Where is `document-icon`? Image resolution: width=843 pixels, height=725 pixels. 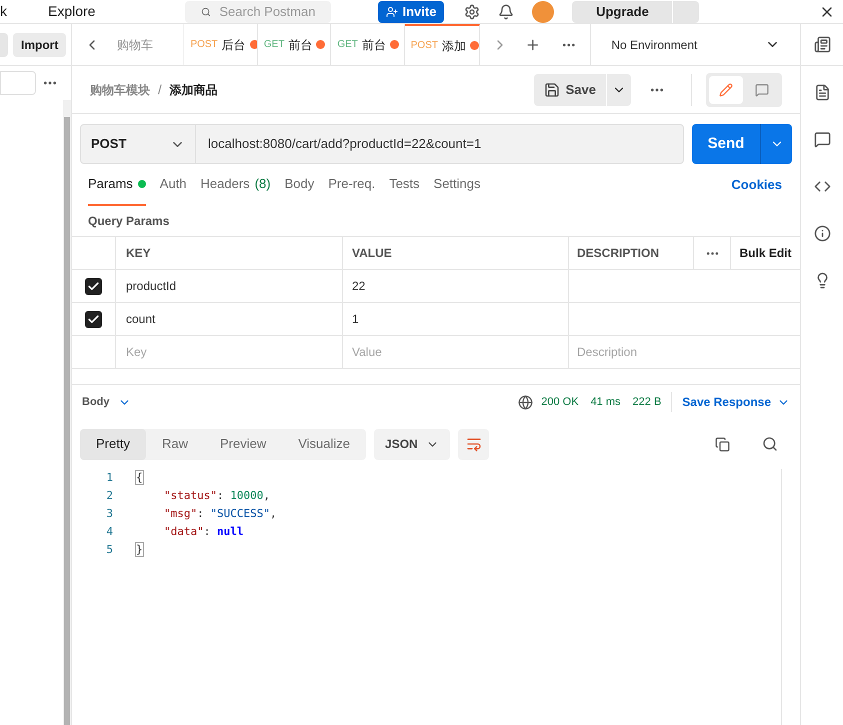
document-icon is located at coordinates (822, 92).